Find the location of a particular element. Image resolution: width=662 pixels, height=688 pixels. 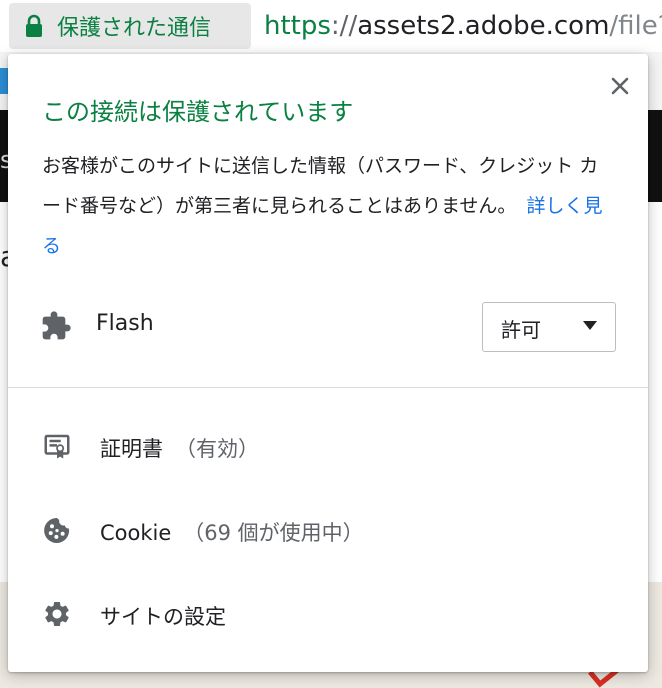

security-indicator-button: 保護された通信 is located at coordinates (130, 26).